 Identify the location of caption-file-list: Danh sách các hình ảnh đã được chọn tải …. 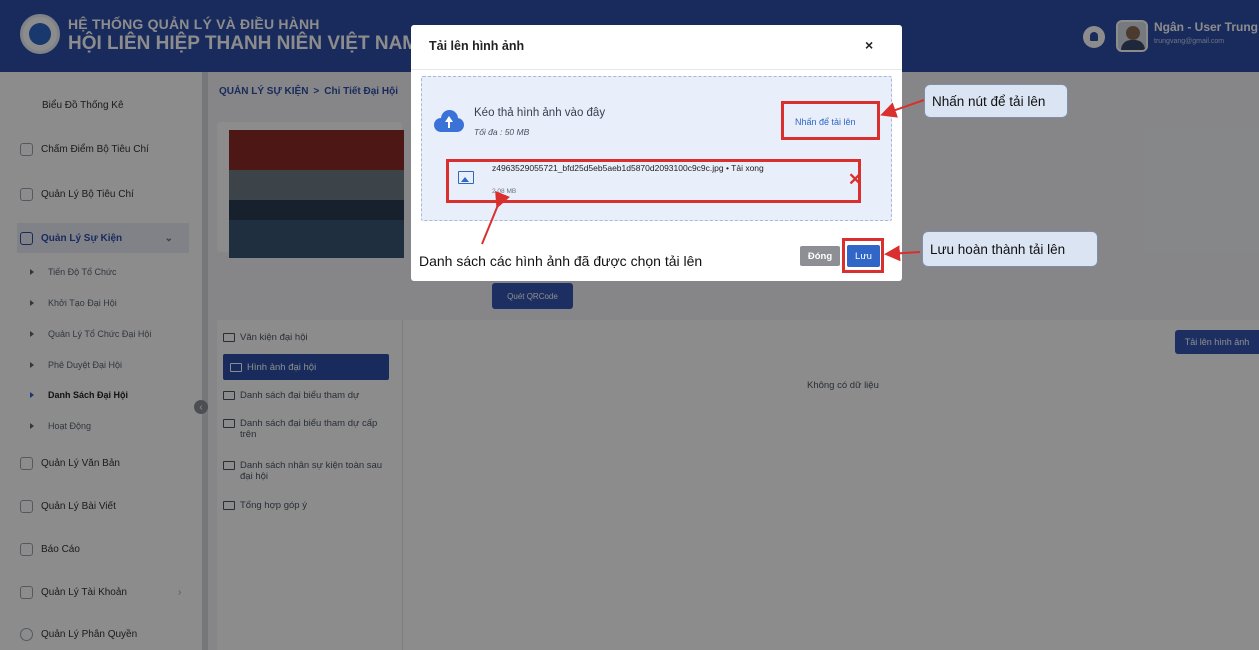
(561, 261).